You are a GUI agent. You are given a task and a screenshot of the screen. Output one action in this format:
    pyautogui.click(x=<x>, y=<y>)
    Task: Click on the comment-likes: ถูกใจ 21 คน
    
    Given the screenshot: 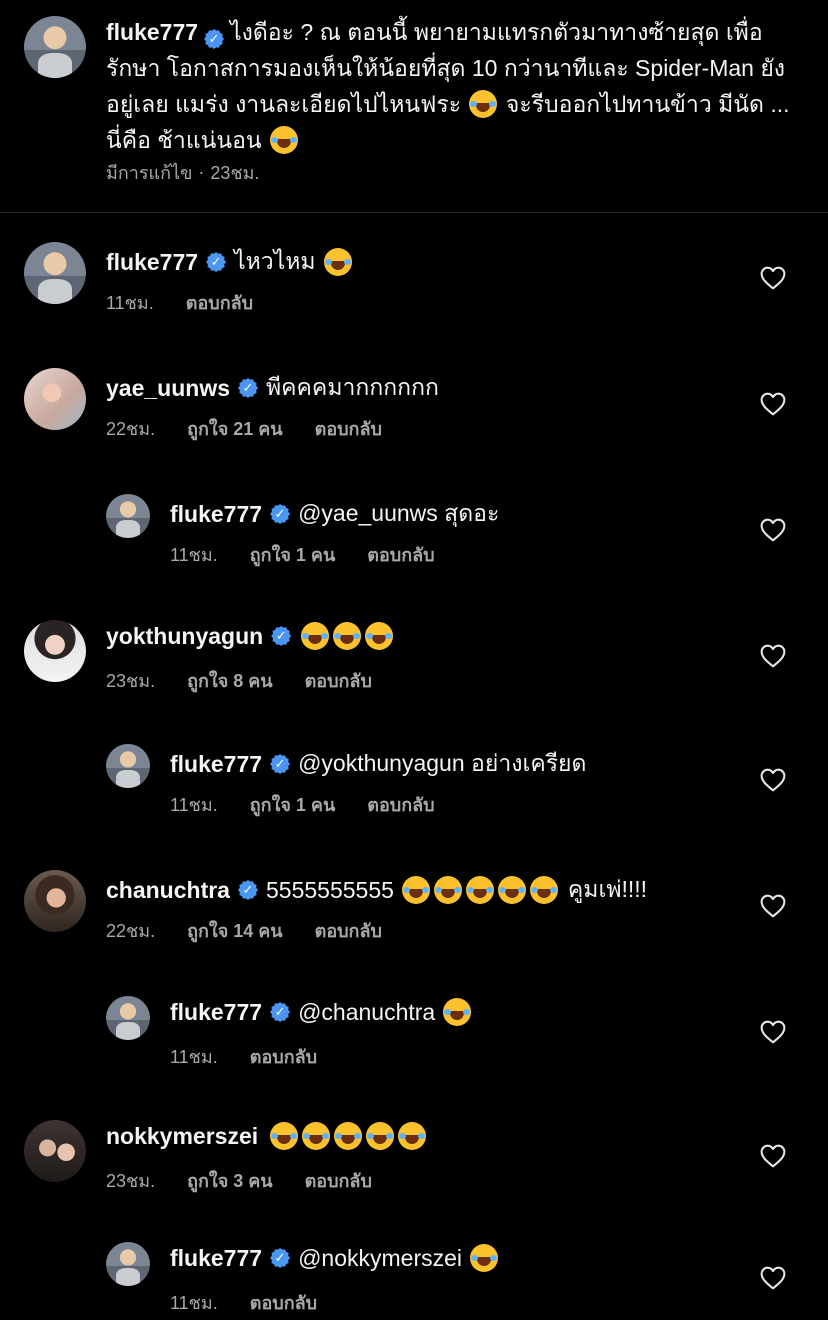 What is the action you would take?
    pyautogui.click(x=235, y=428)
    